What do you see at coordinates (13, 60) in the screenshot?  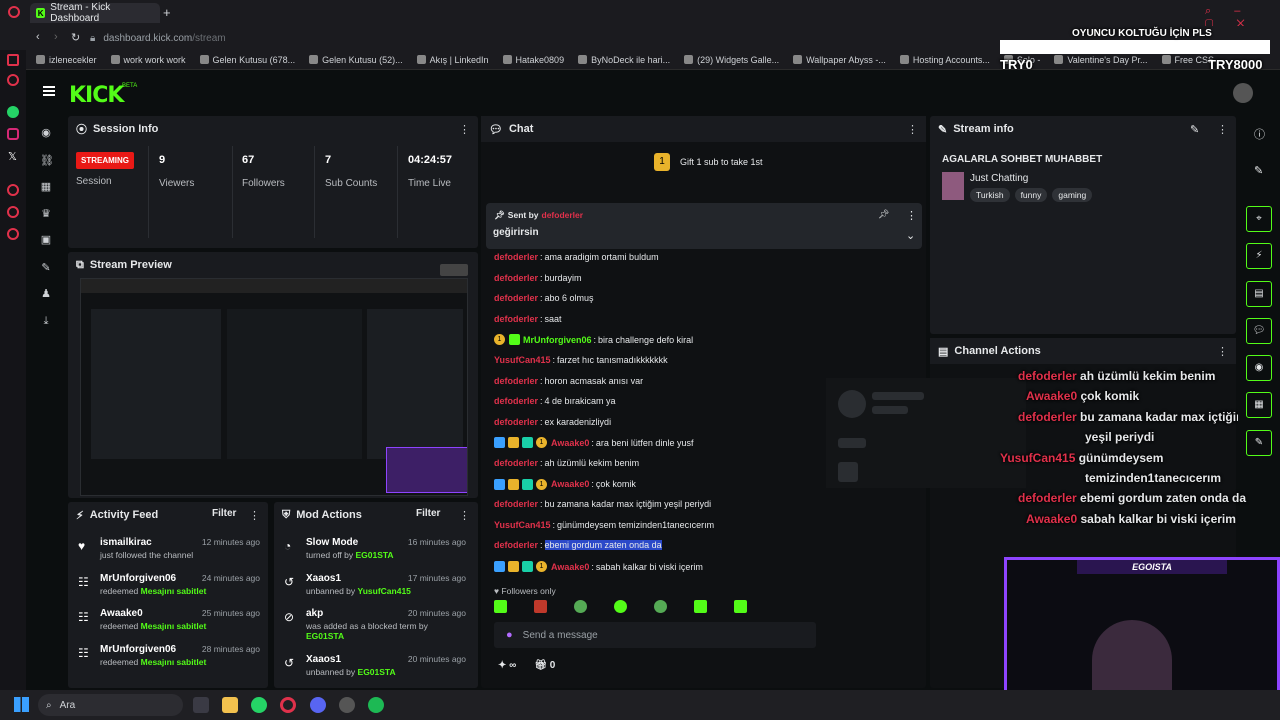 I see `messenger-icon` at bounding box center [13, 60].